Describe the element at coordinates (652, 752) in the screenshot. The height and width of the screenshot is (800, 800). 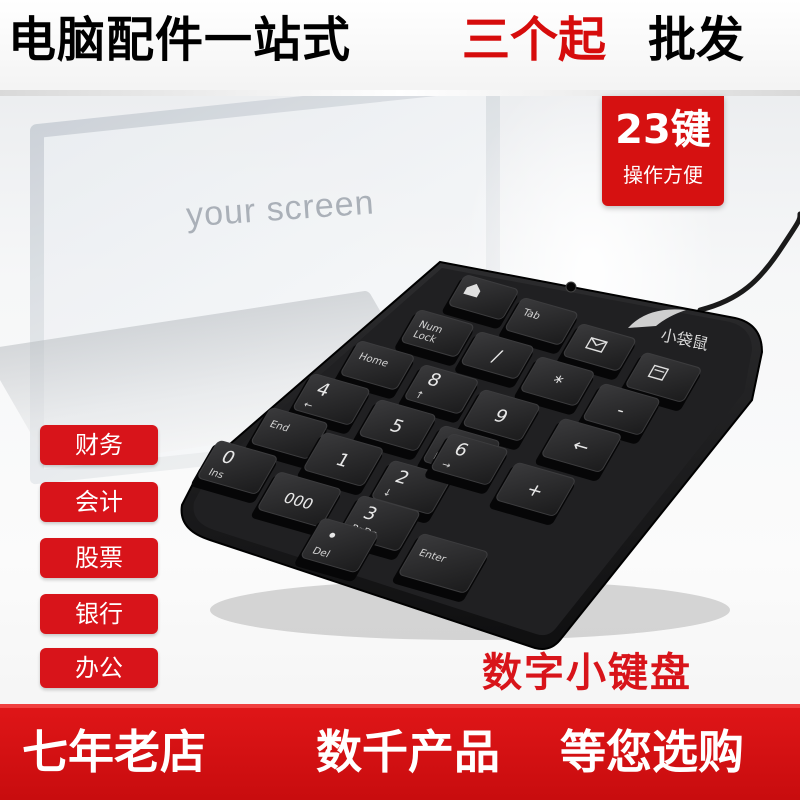
I see `bottom-slogan-3: 等您选购` at that location.